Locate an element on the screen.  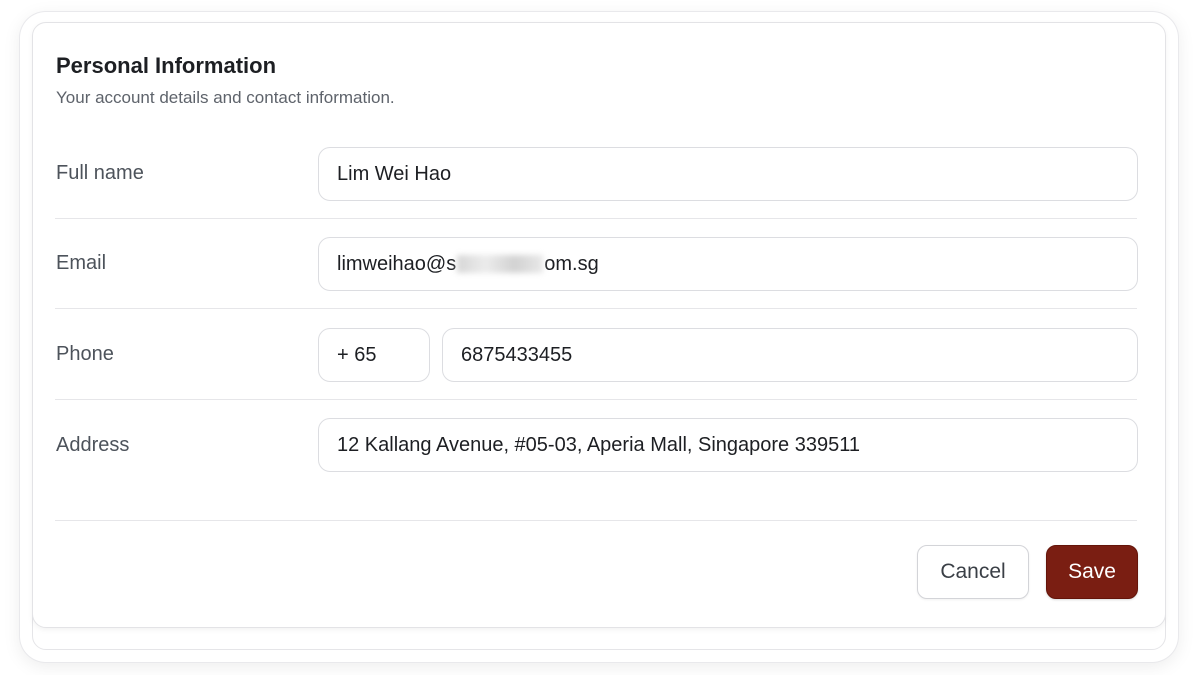
address-label: Address is located at coordinates (93, 444).